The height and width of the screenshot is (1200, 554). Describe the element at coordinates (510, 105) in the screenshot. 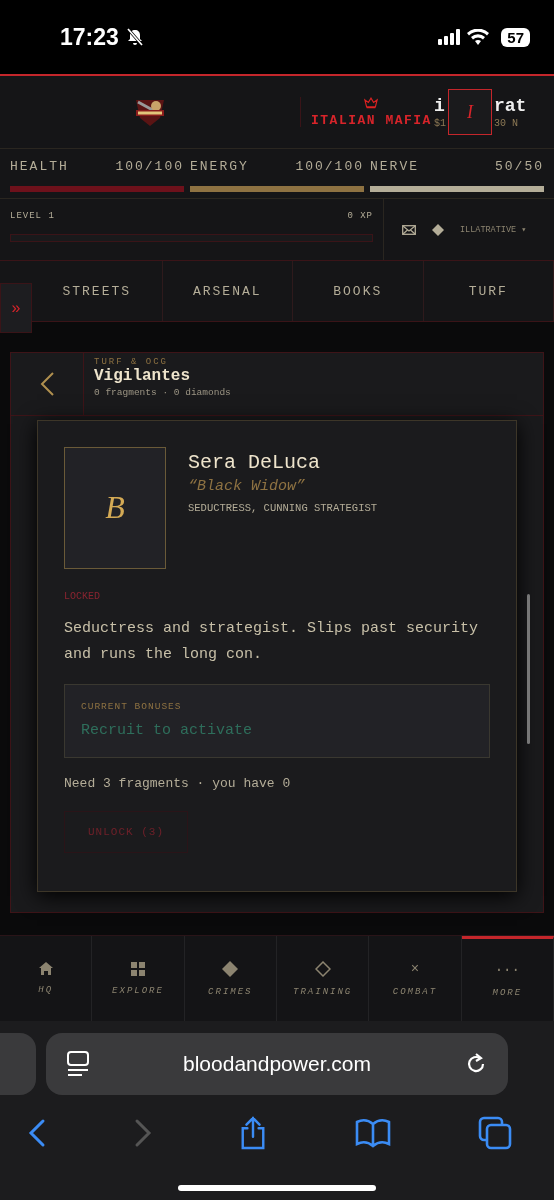

I see `username: rat` at that location.